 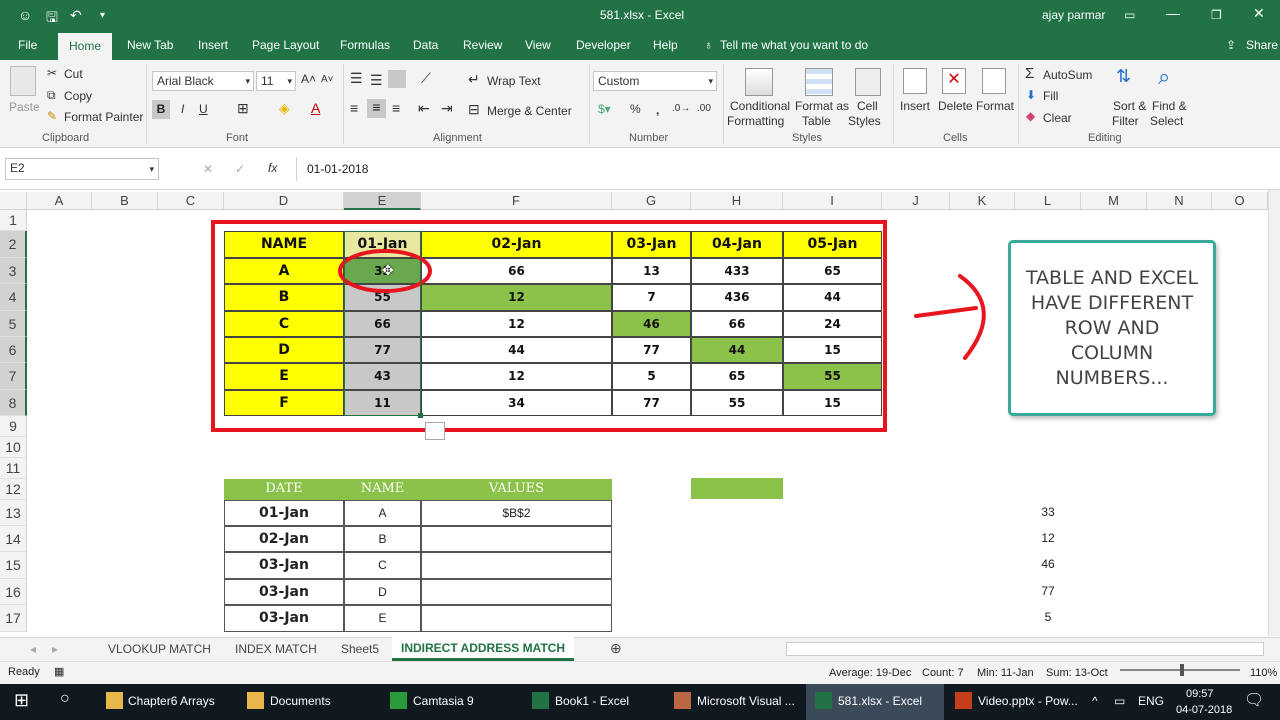 I want to click on horizontal-scrollbar, so click(x=1025, y=649).